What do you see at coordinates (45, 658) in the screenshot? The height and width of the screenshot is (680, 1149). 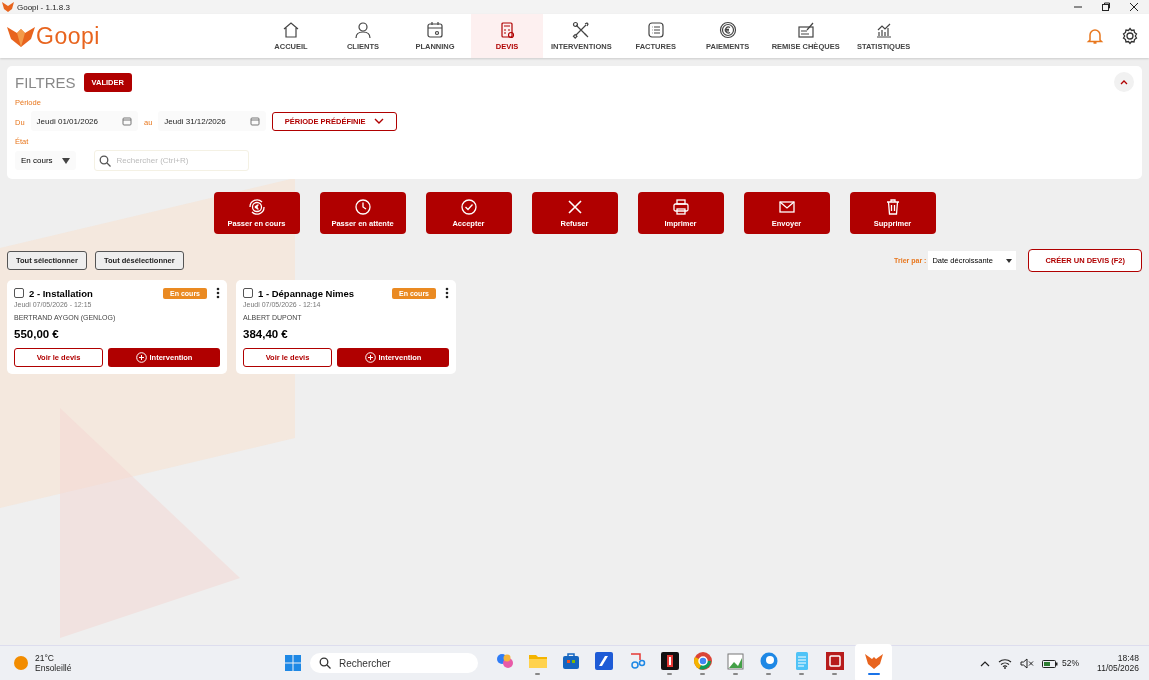 I see `weather-temperature: 21°C` at bounding box center [45, 658].